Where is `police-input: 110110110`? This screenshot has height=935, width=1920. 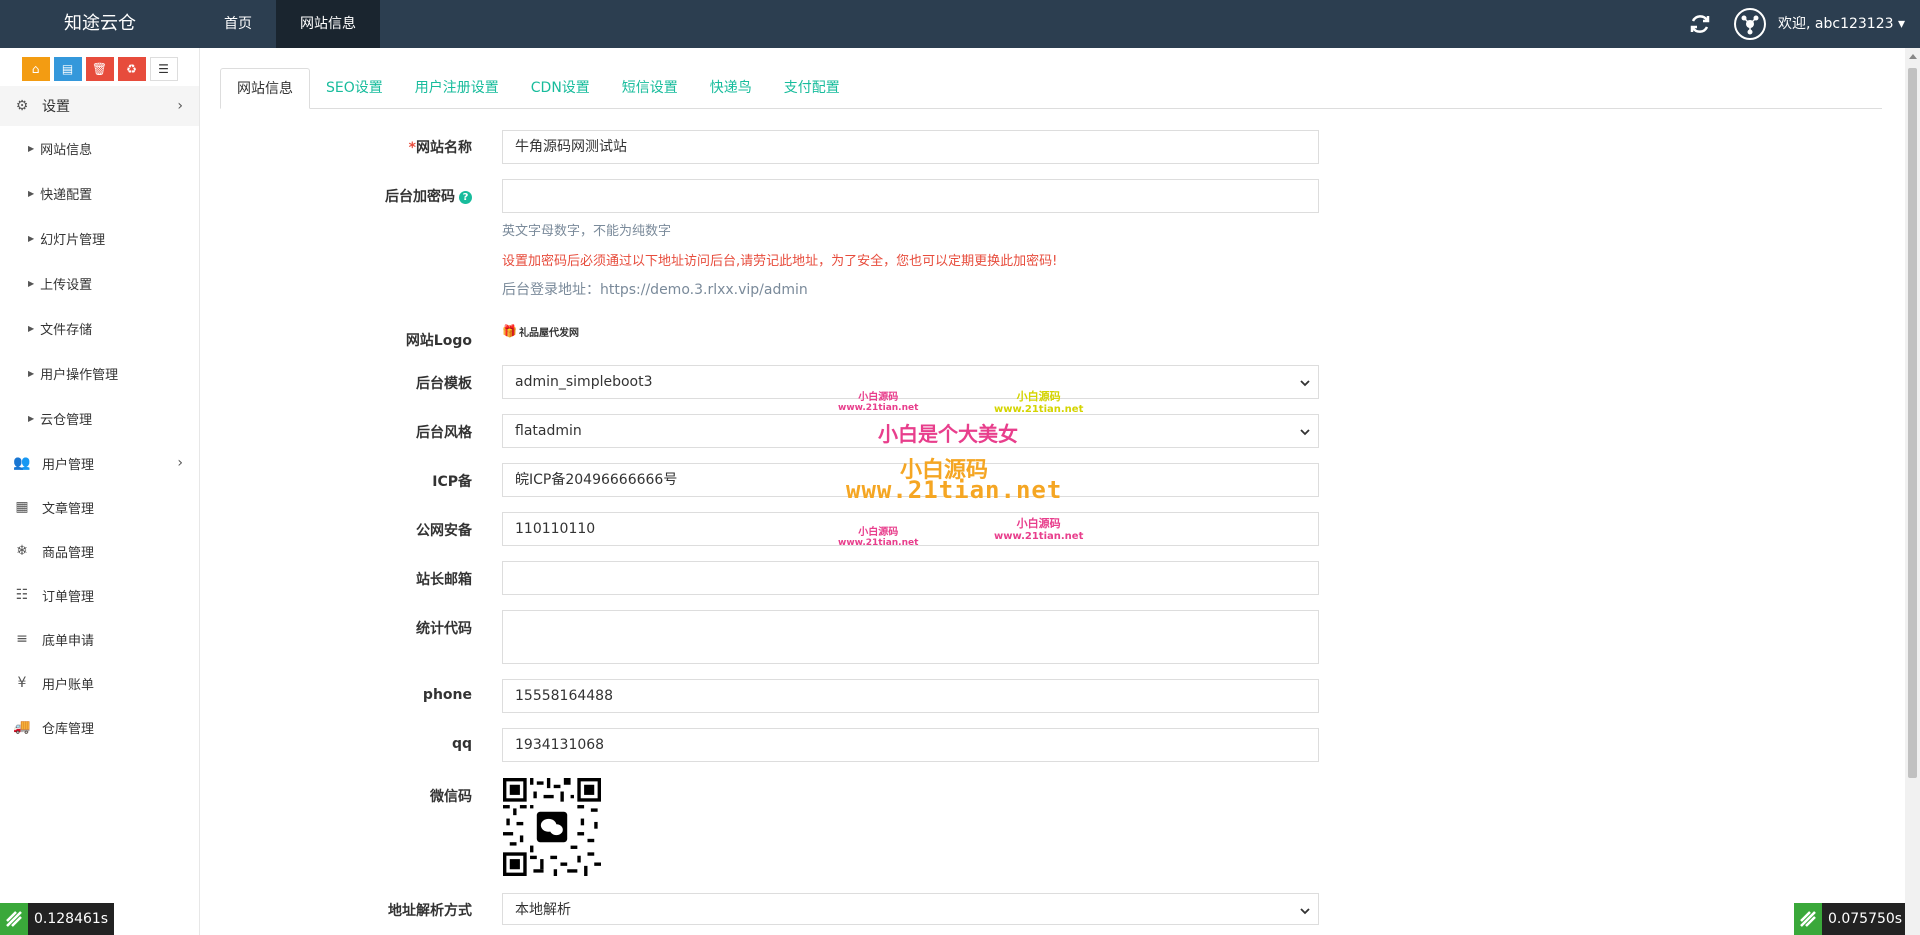 police-input: 110110110 is located at coordinates (910, 529).